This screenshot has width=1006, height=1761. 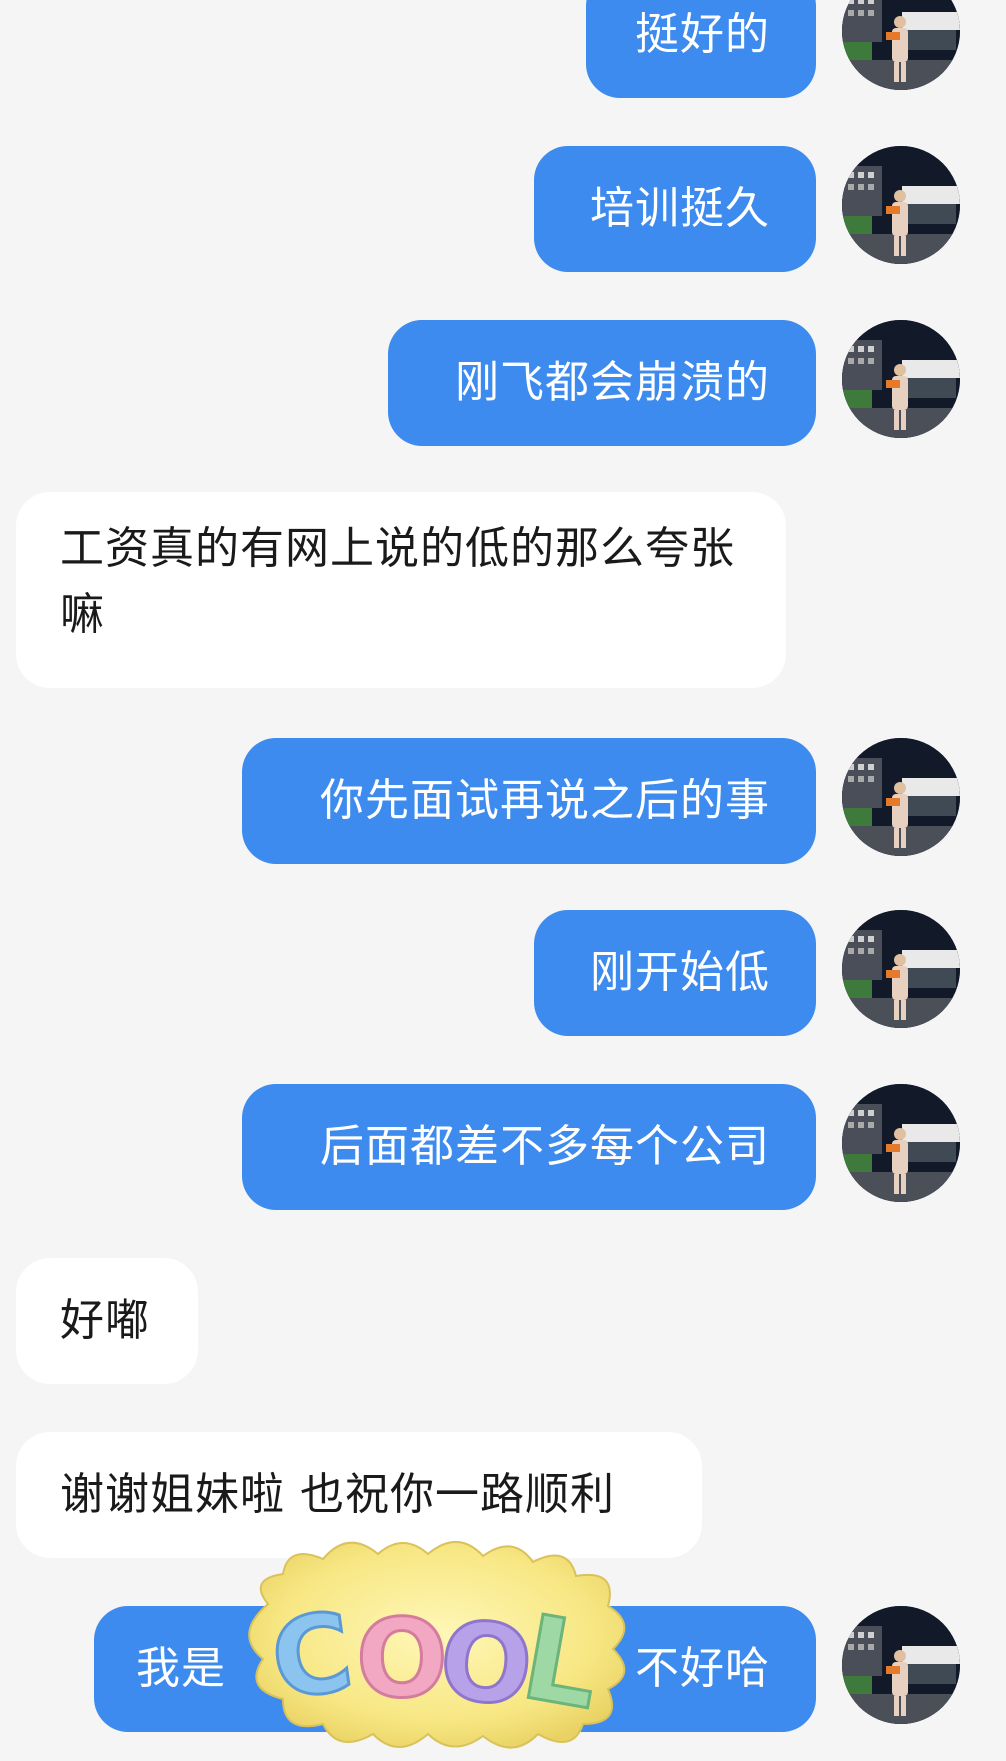 I want to click on message-bubble-outgoing: 刚开始低, so click(x=675, y=973).